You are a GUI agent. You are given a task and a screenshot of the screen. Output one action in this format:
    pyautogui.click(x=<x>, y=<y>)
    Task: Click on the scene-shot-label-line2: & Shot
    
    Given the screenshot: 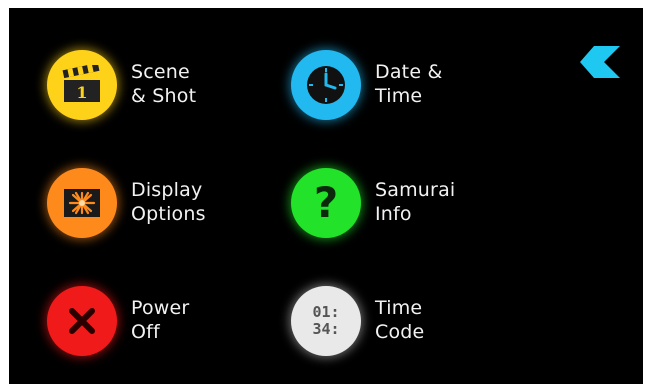 What is the action you would take?
    pyautogui.click(x=164, y=96)
    